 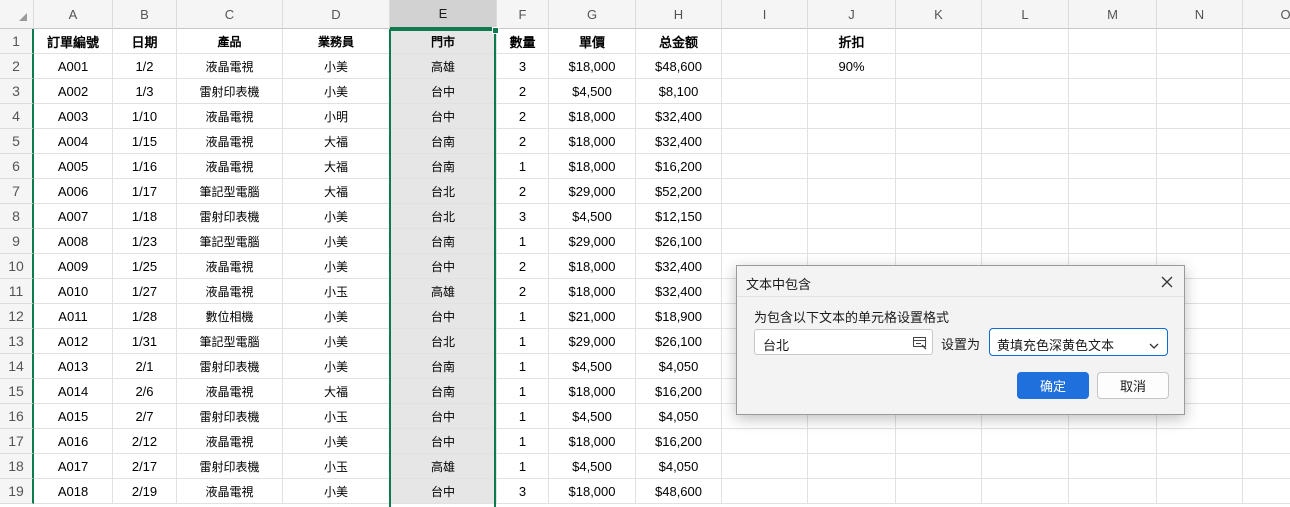 What do you see at coordinates (523, 341) in the screenshot?
I see `cell-f13: 1` at bounding box center [523, 341].